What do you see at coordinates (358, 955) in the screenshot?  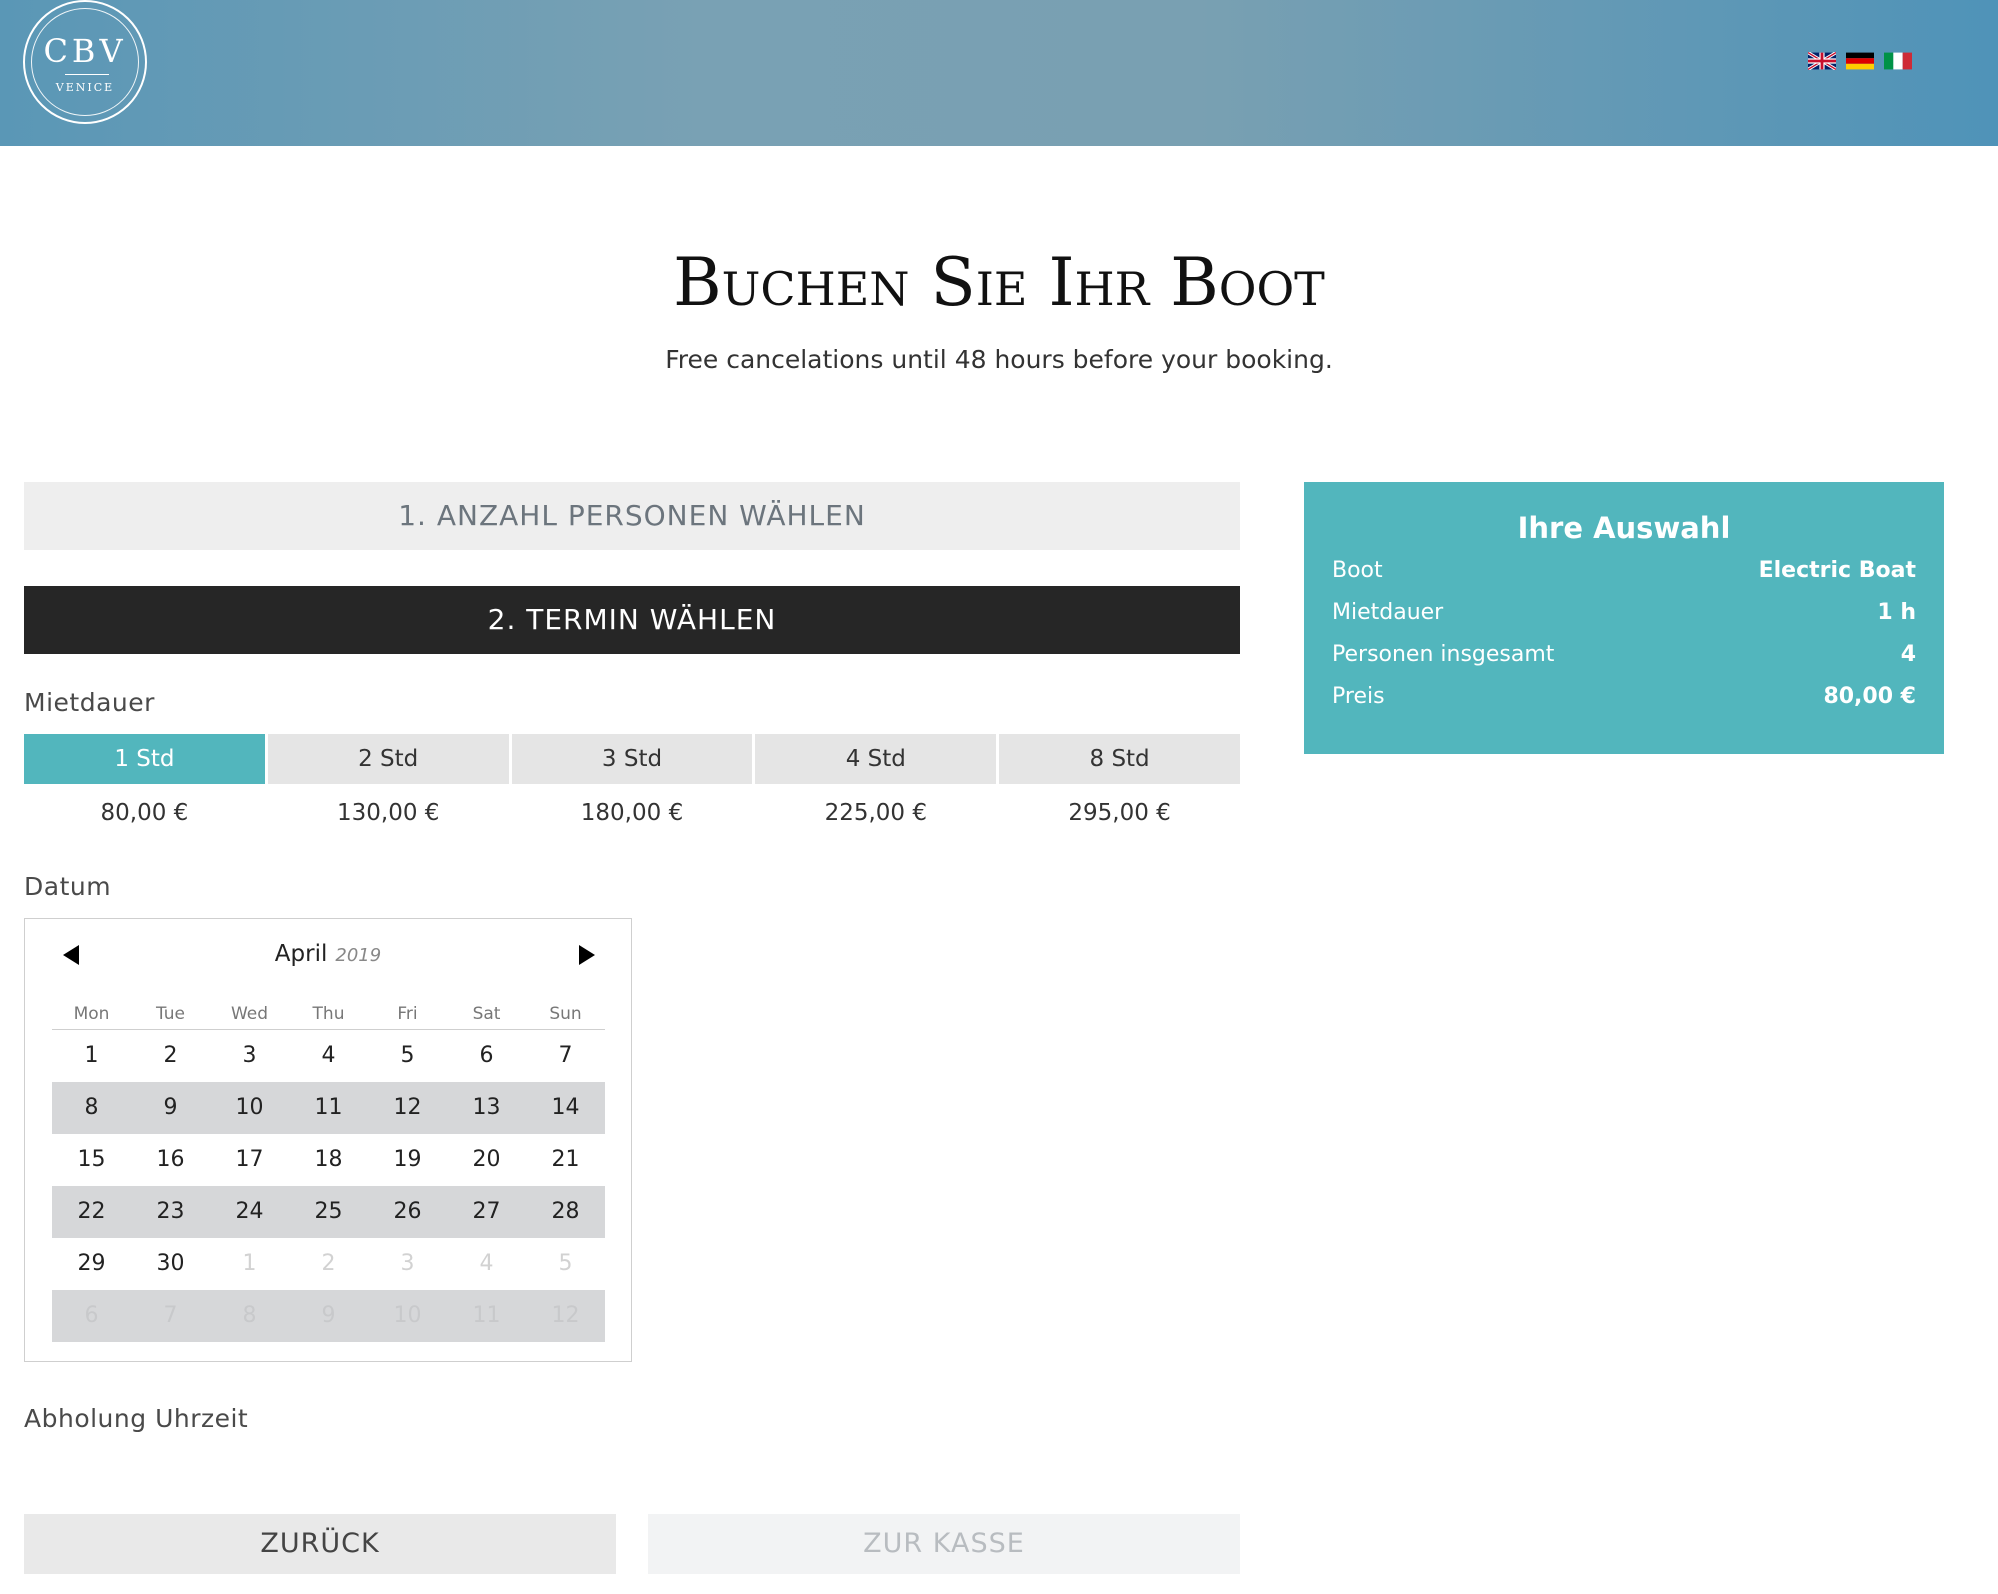 I see `calendar-year: 2019` at bounding box center [358, 955].